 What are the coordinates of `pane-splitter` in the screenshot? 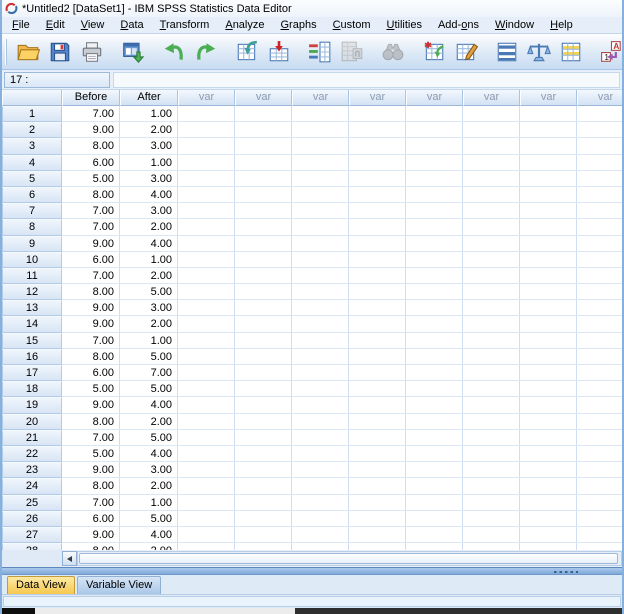 It's located at (312, 571).